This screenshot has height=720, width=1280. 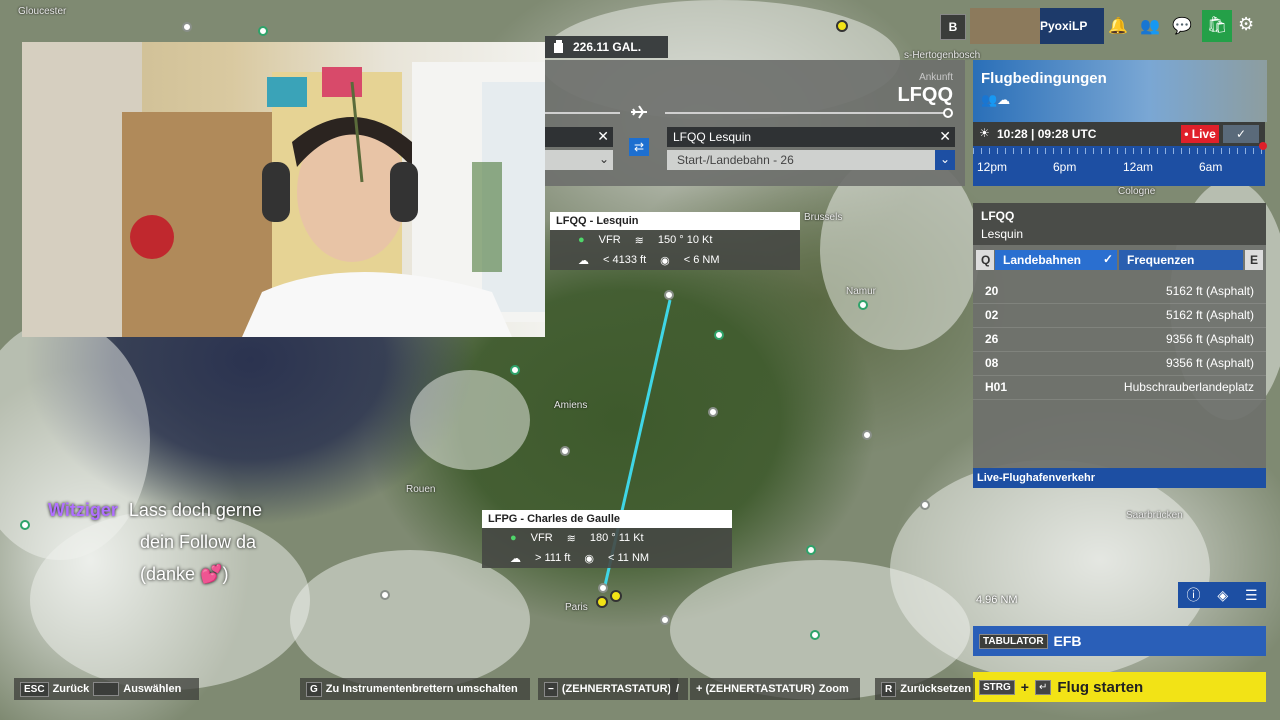 What do you see at coordinates (571, 538) in the screenshot?
I see `wind-icon: ≋` at bounding box center [571, 538].